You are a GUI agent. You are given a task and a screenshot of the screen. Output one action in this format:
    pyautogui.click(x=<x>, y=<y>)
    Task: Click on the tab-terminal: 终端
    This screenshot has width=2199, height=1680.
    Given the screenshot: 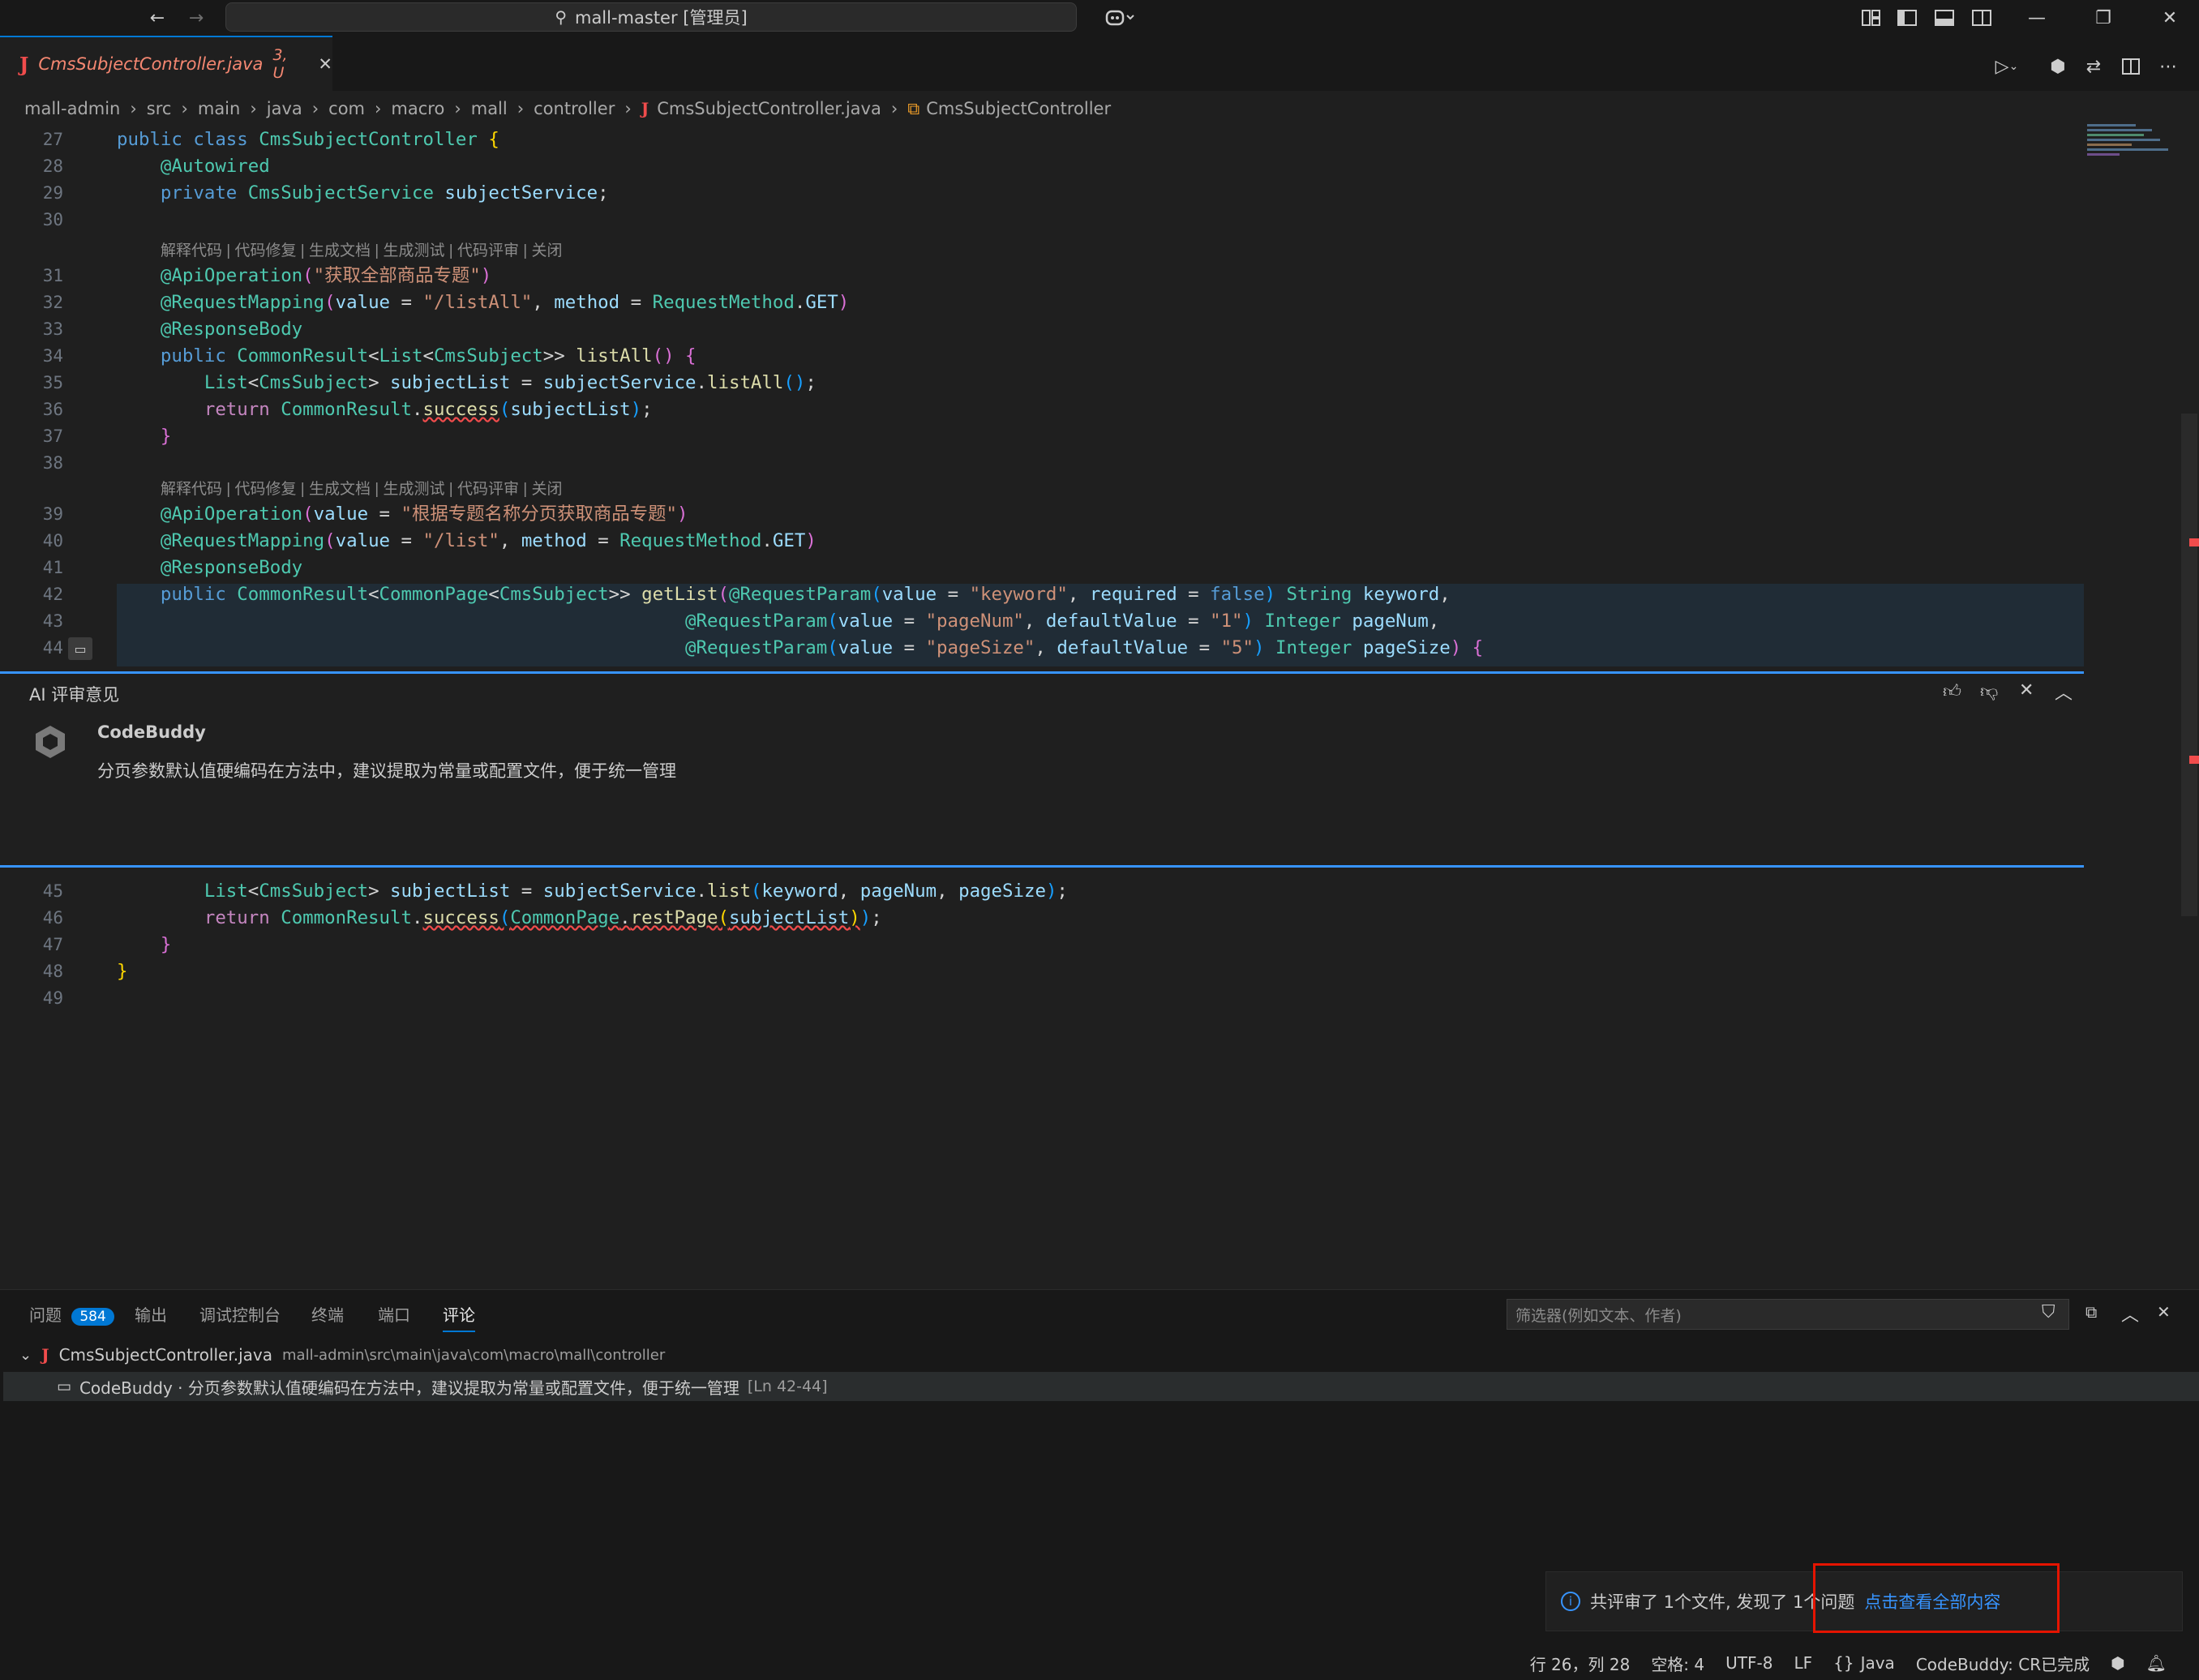 What is the action you would take?
    pyautogui.click(x=327, y=1314)
    